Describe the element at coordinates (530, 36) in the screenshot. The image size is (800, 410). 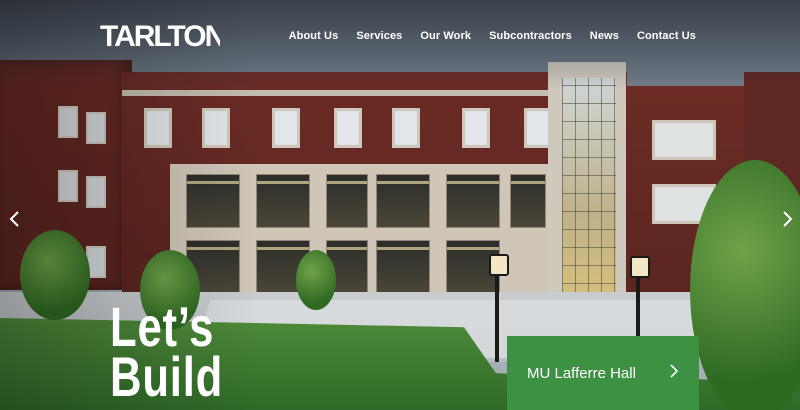
I see `nav-subcontractors: Subcontractors` at that location.